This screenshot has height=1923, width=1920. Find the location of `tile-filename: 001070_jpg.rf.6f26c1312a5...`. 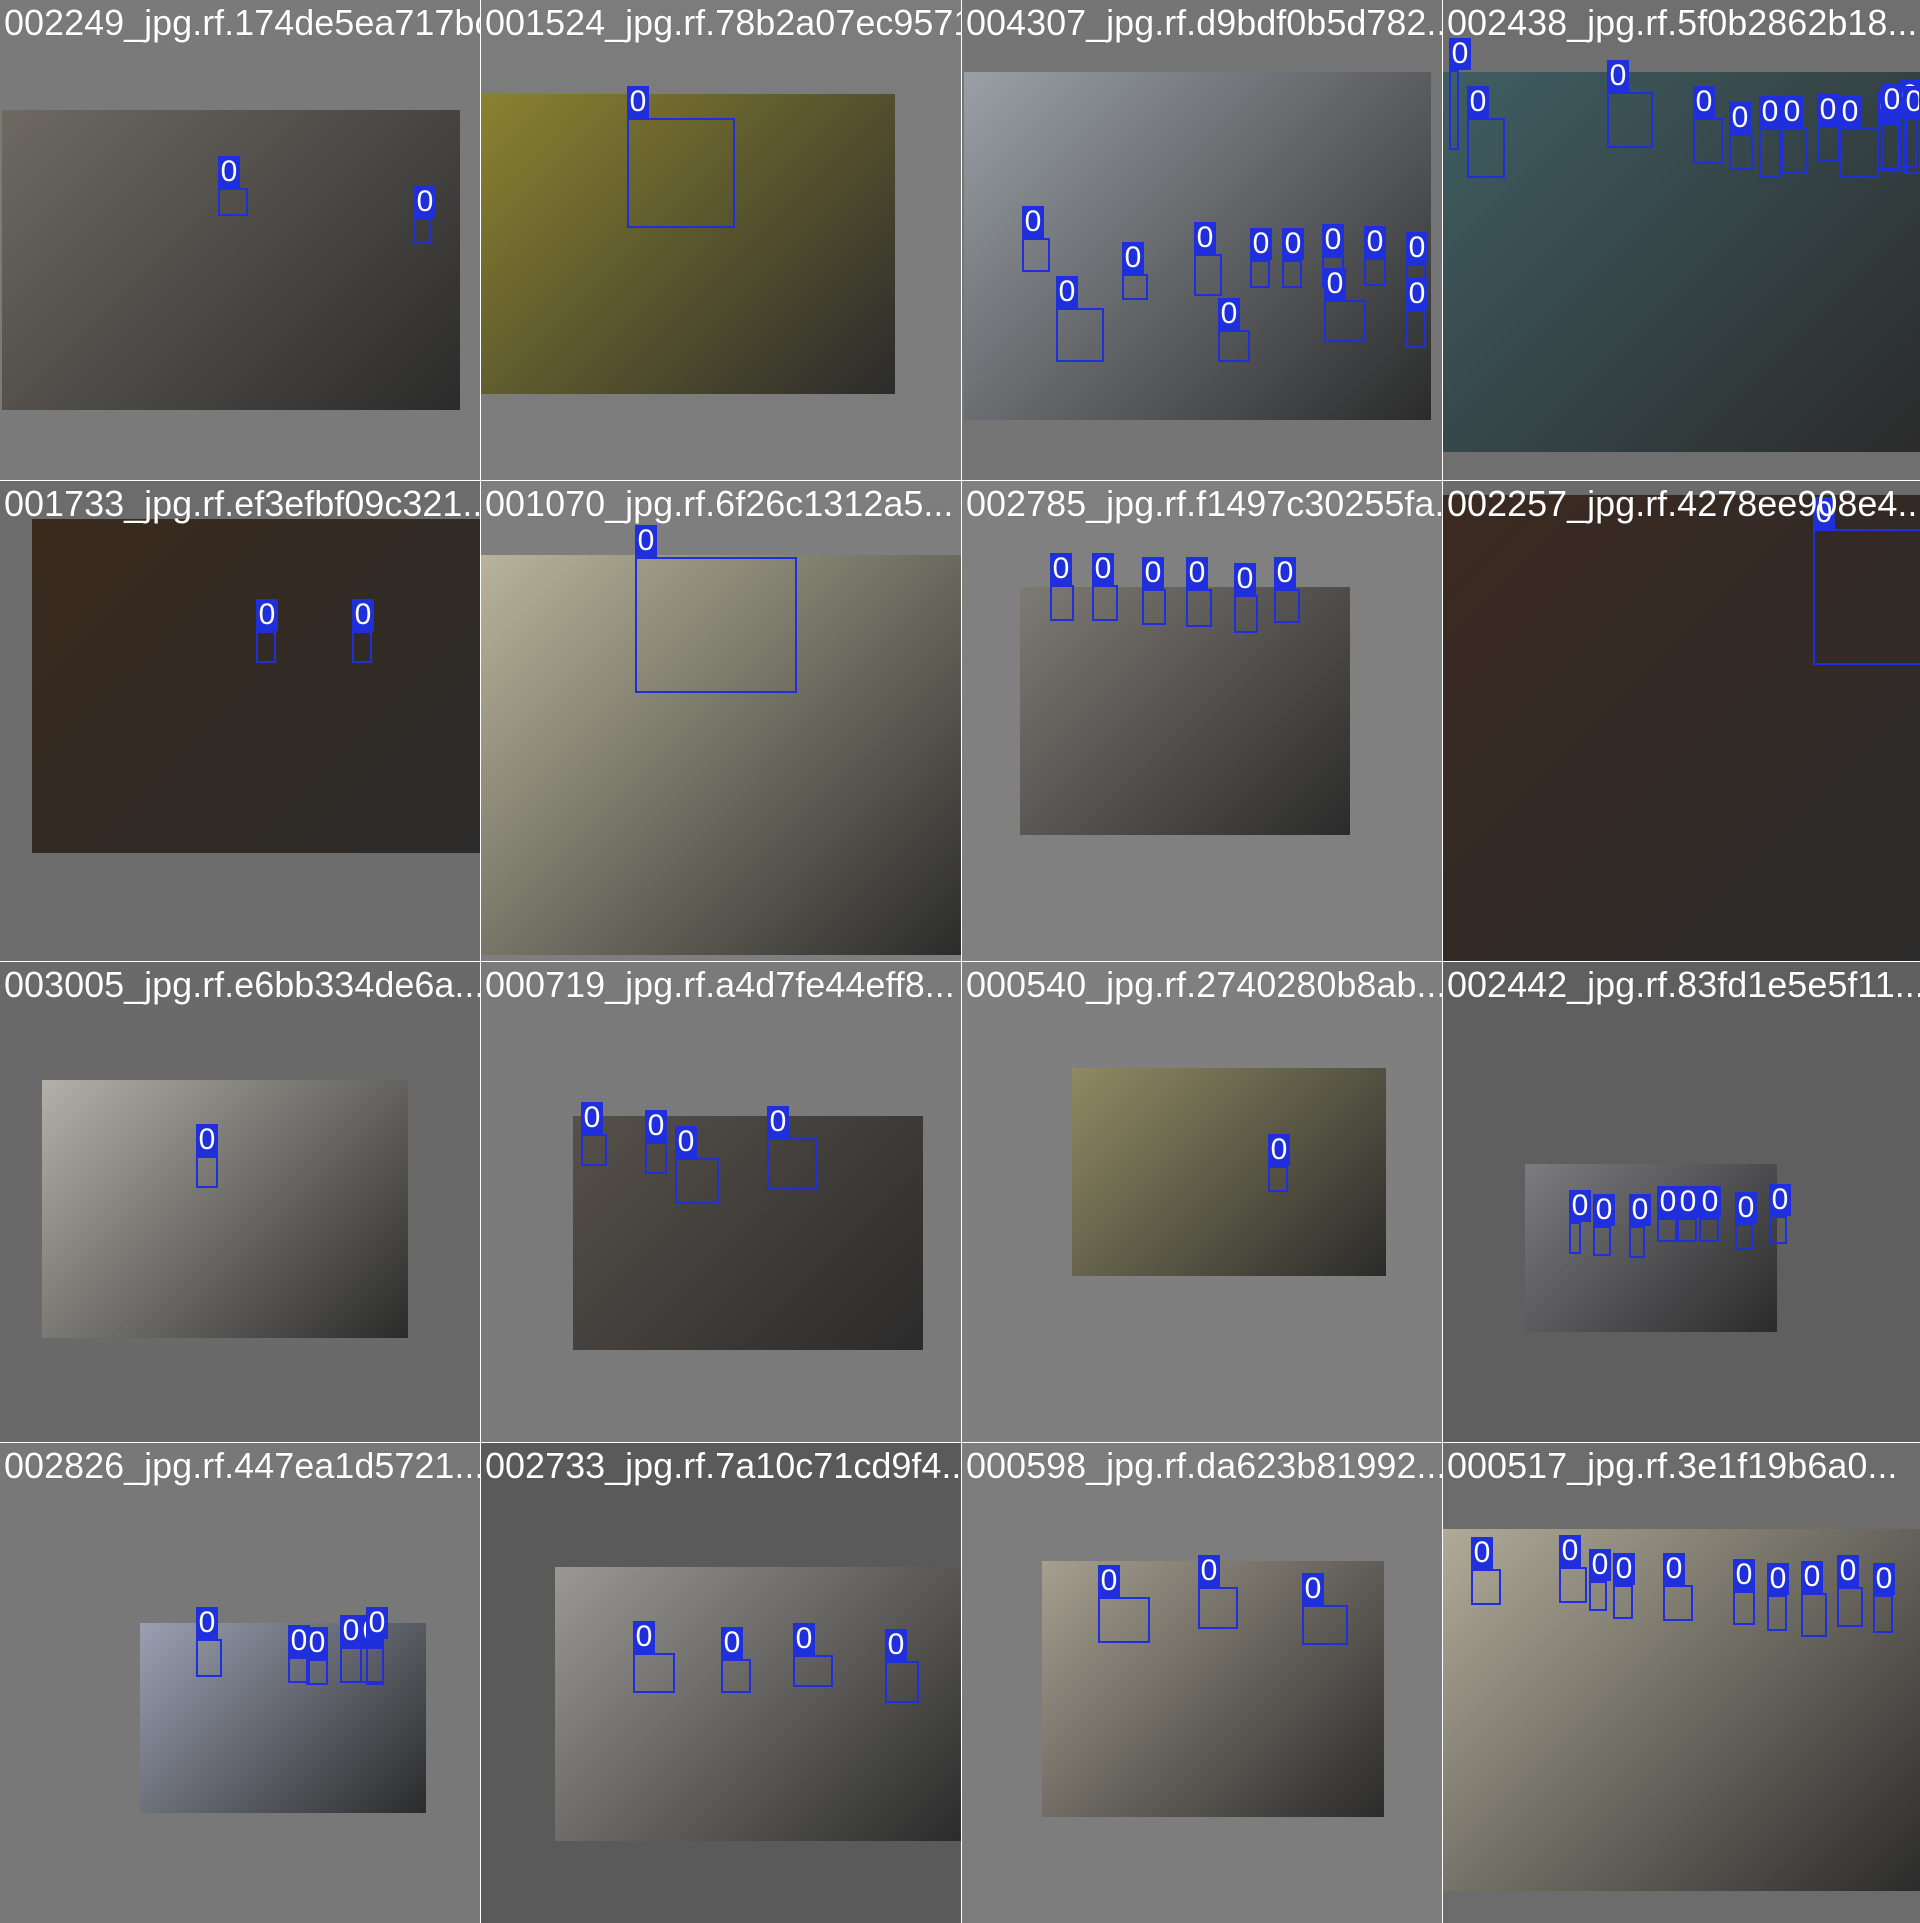

tile-filename: 001070_jpg.rf.6f26c1312a5... is located at coordinates (719, 503).